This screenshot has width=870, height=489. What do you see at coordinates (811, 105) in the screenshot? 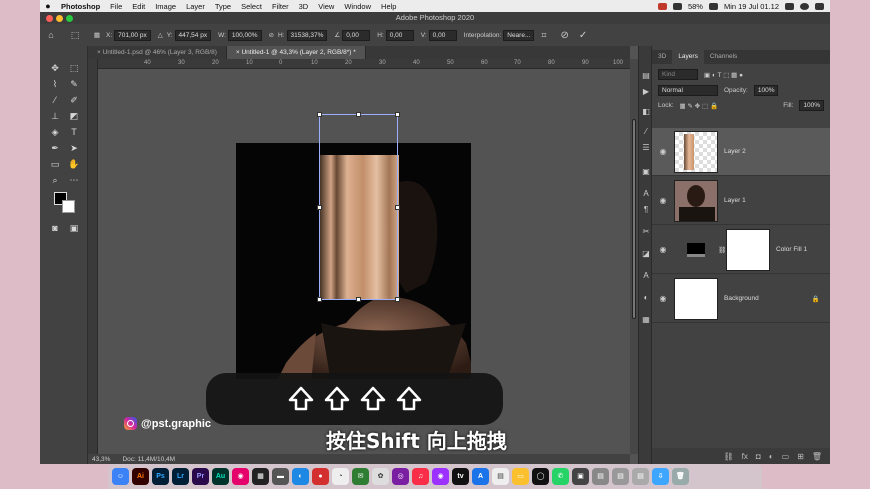
I see `fill-field: 100%` at bounding box center [811, 105].